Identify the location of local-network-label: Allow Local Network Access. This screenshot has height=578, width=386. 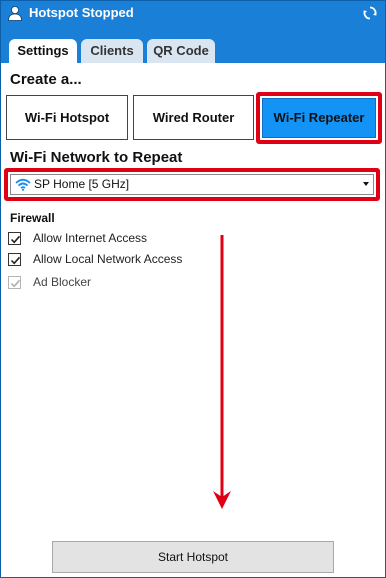
(108, 259).